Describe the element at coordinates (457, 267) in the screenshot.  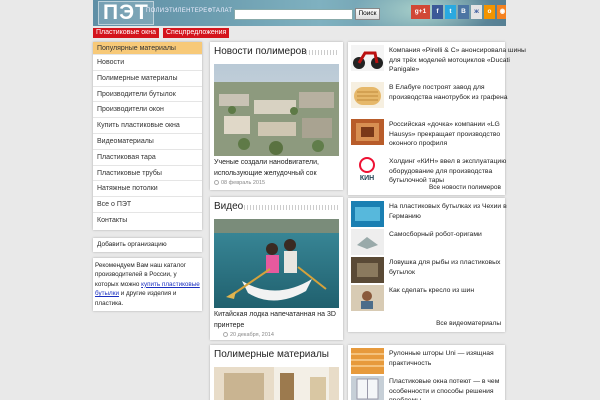
I see `video-item-text: Ловушка для рыбы из пластиковых бутылок` at that location.